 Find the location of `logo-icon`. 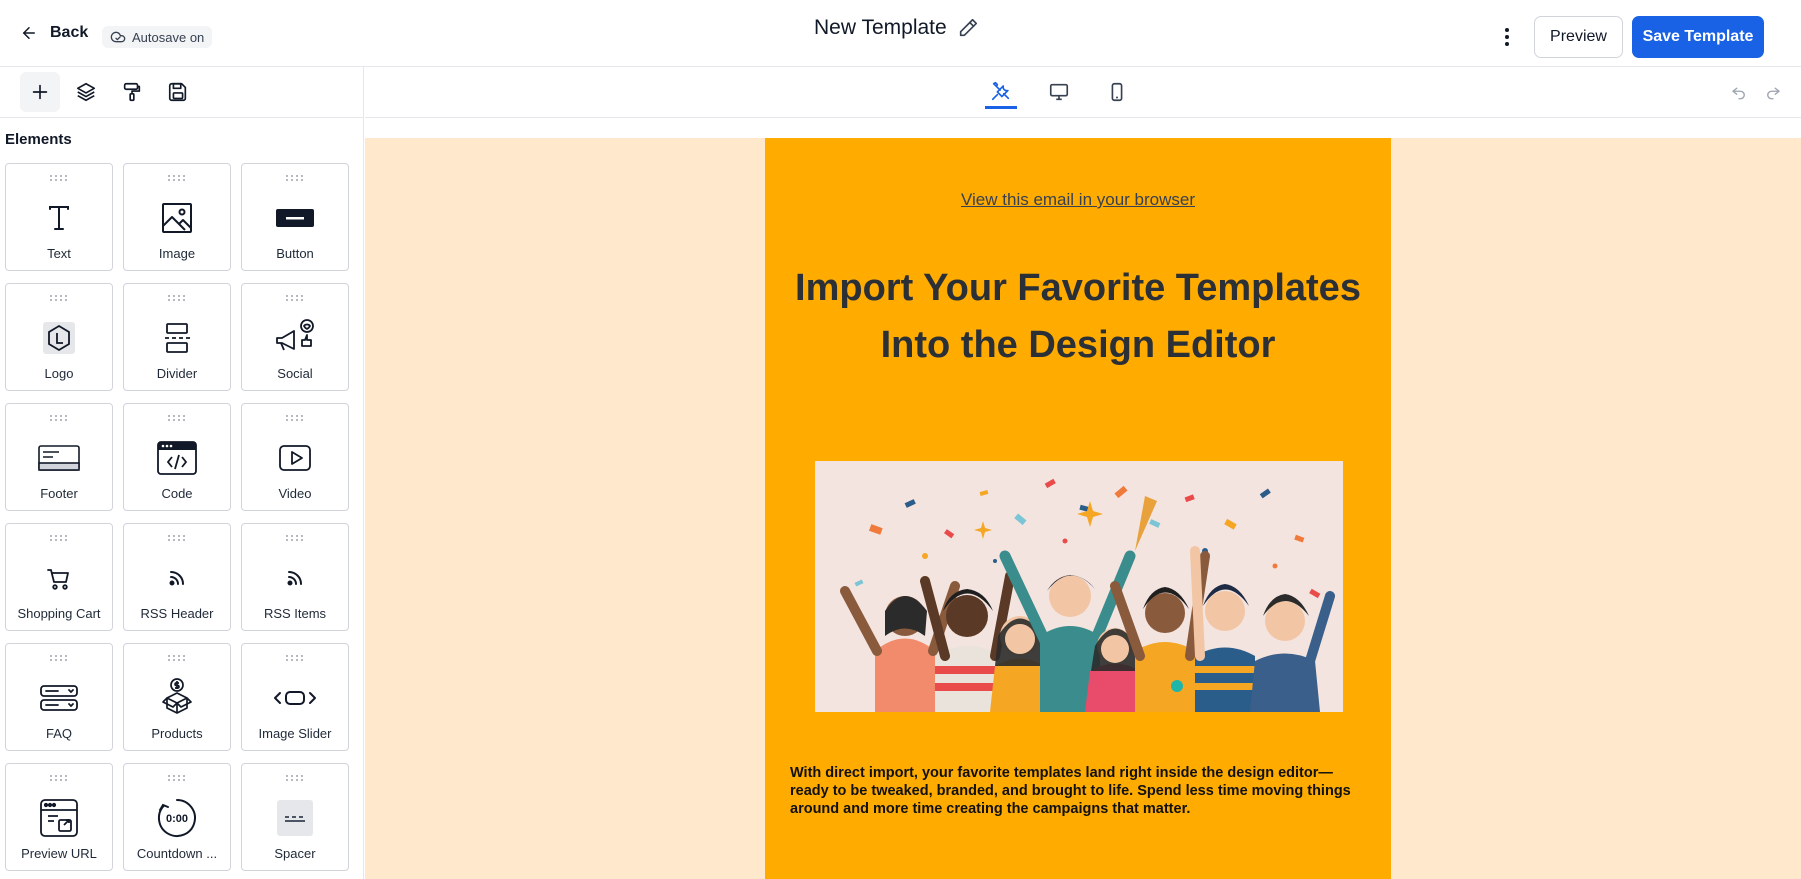

logo-icon is located at coordinates (59, 338).